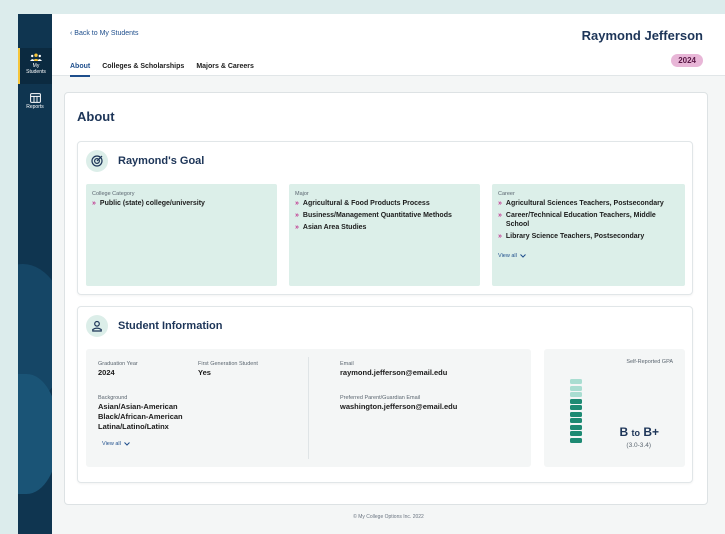 This screenshot has width=725, height=534. Describe the element at coordinates (71, 33) in the screenshot. I see `chevron-left-icon: ‹` at that location.